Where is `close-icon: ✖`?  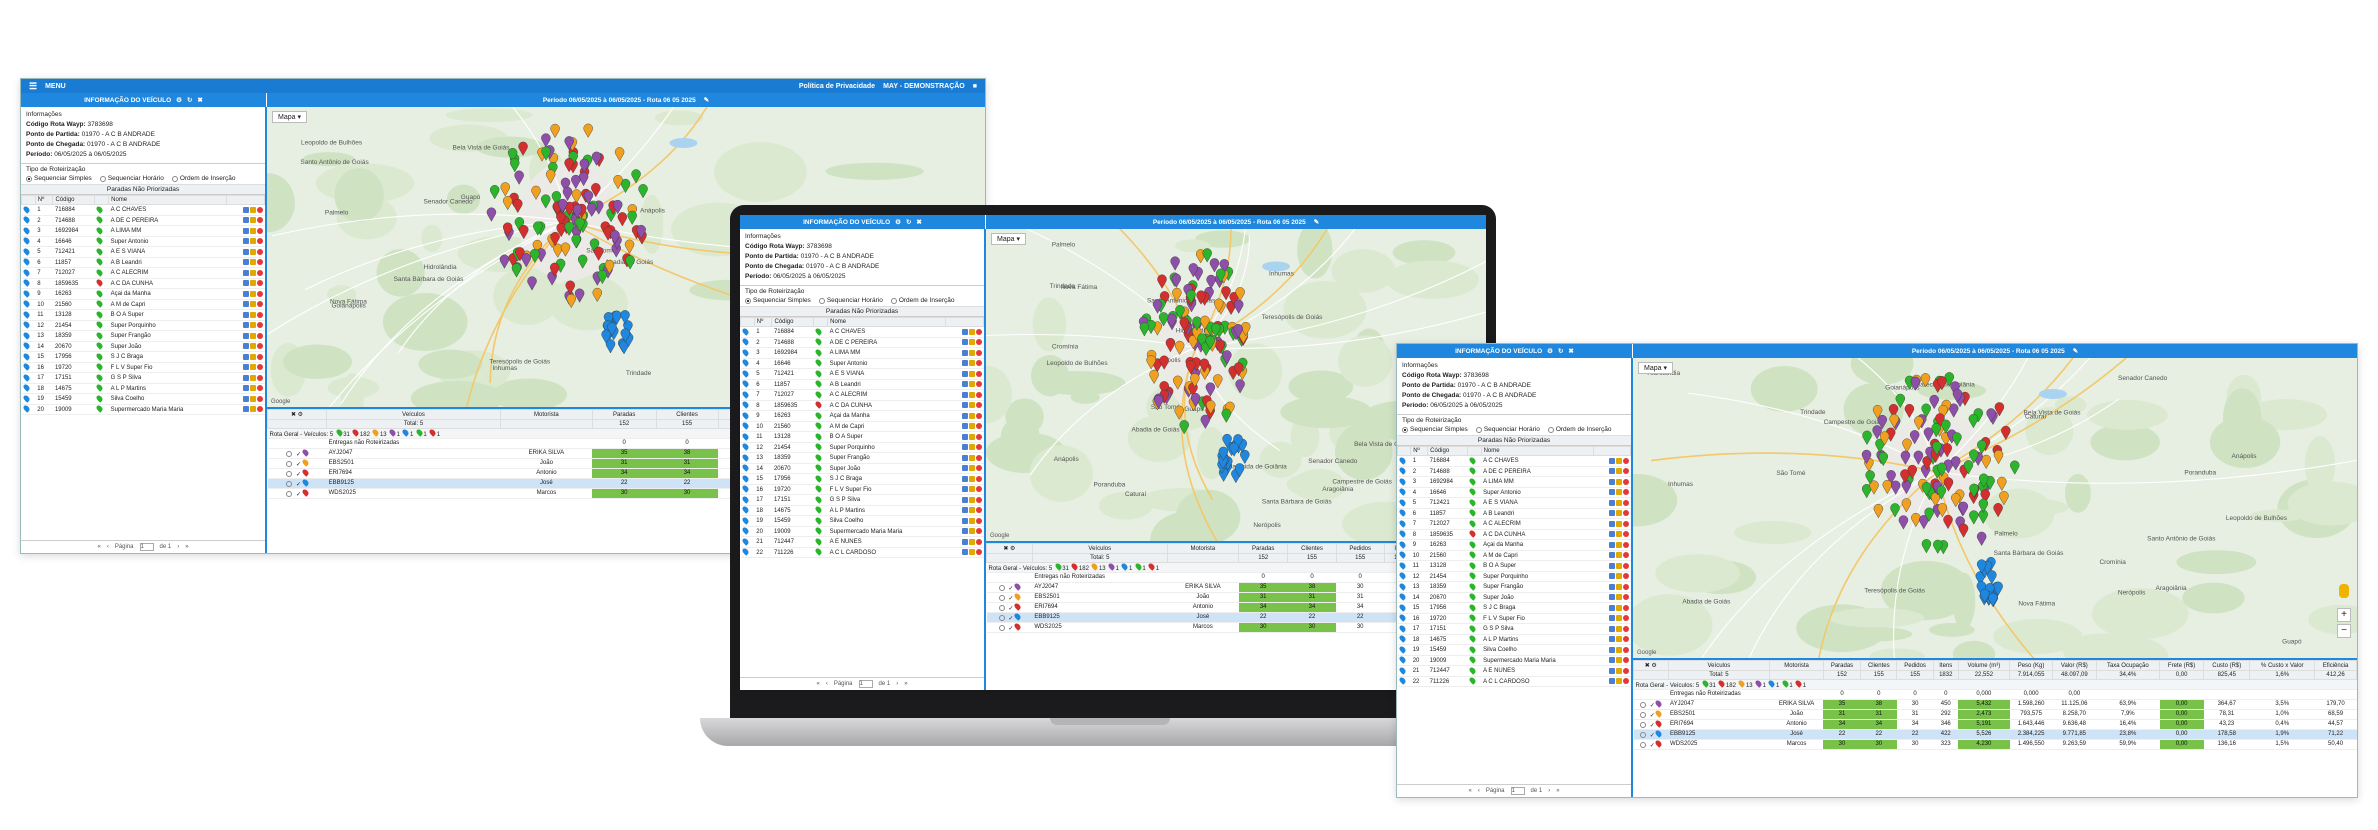
close-icon: ✖ is located at coordinates (1570, 351).